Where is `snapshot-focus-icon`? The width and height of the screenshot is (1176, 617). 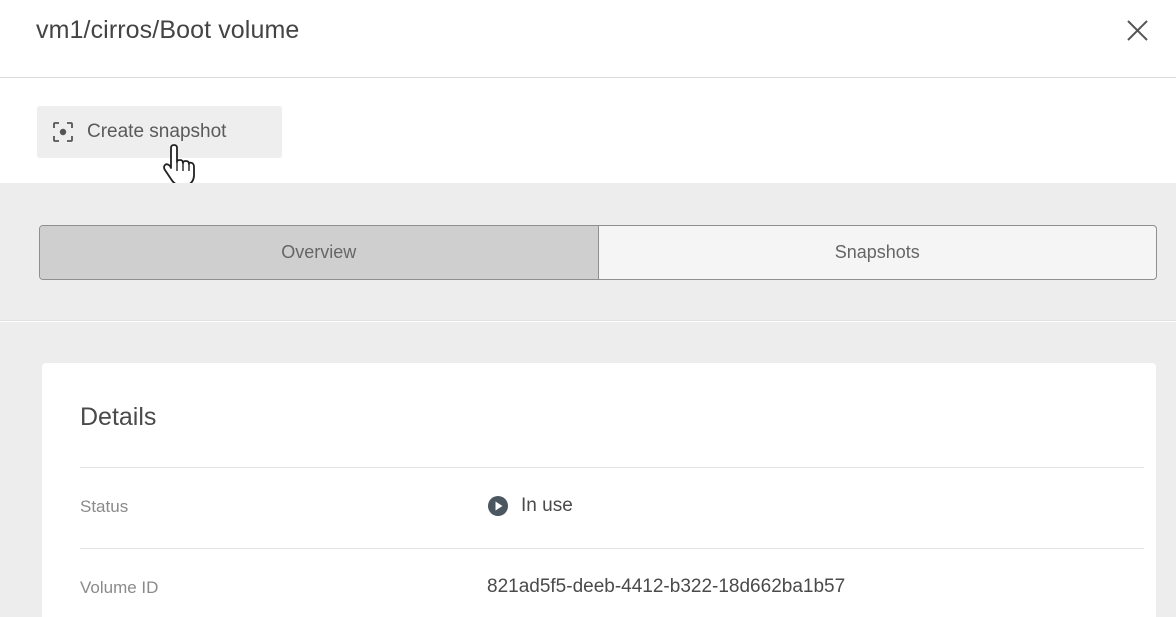 snapshot-focus-icon is located at coordinates (63, 132).